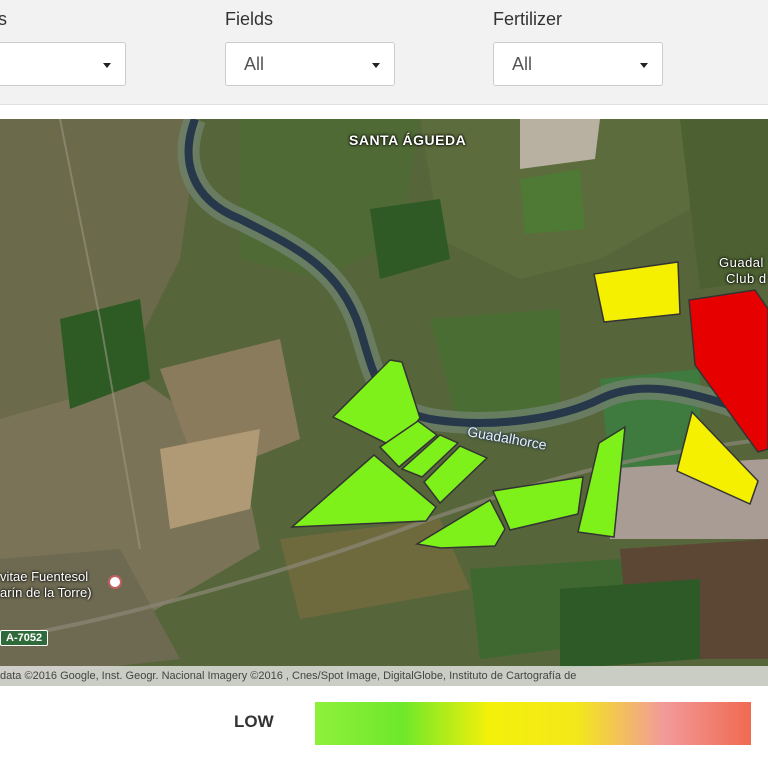 The image size is (768, 768). Describe the element at coordinates (115, 582) in the screenshot. I see `poi-marker-icon` at that location.